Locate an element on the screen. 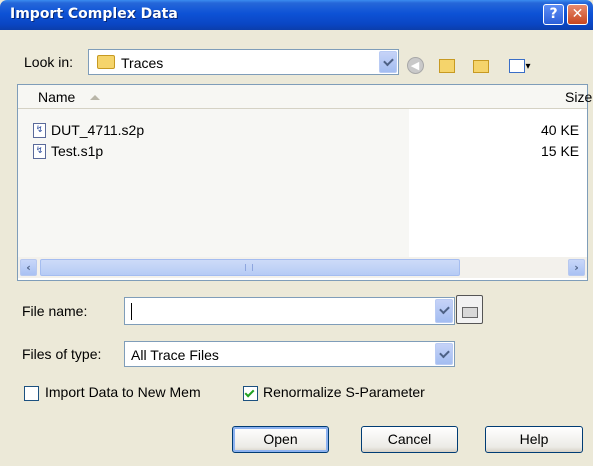 Image resolution: width=593 pixels, height=466 pixels. help-title-button: ? is located at coordinates (553, 14).